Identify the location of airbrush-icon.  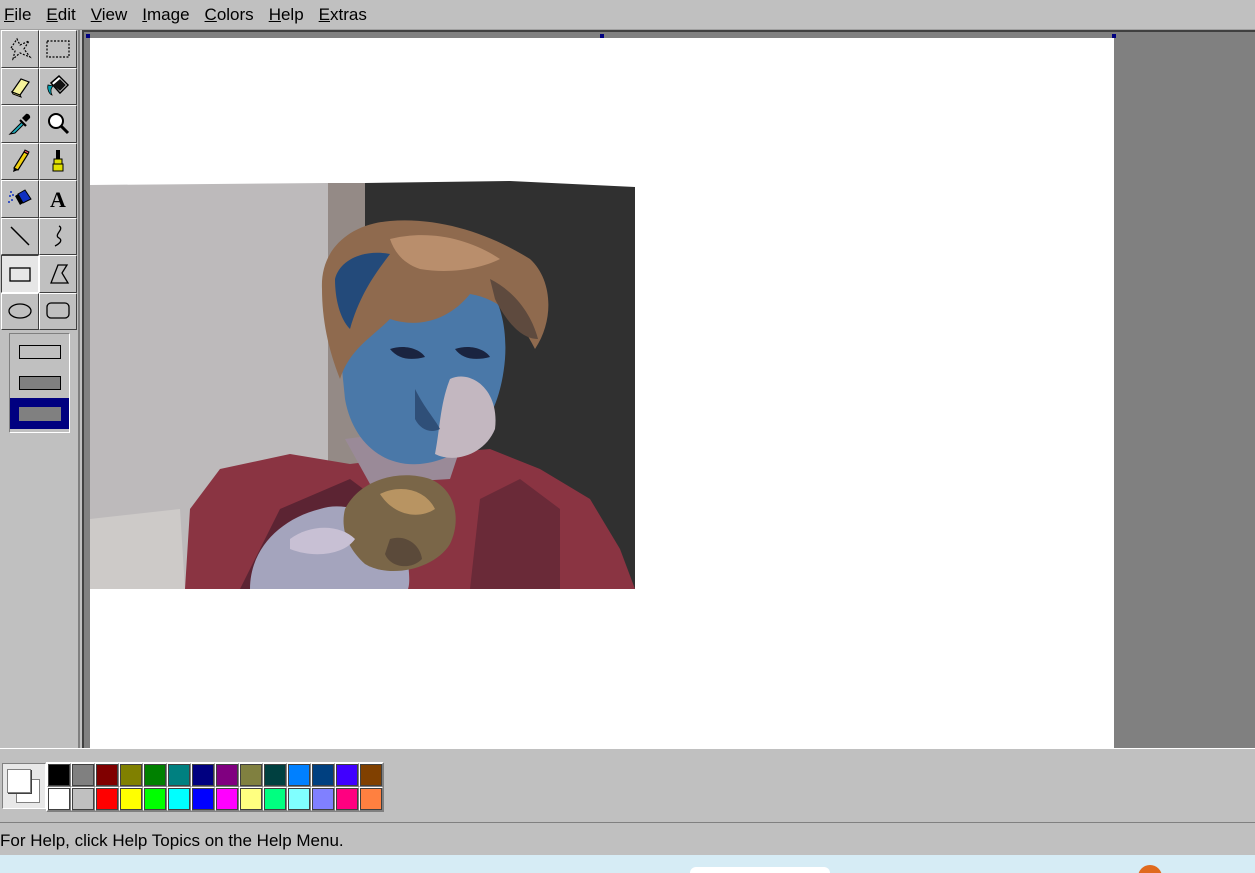
(20, 197).